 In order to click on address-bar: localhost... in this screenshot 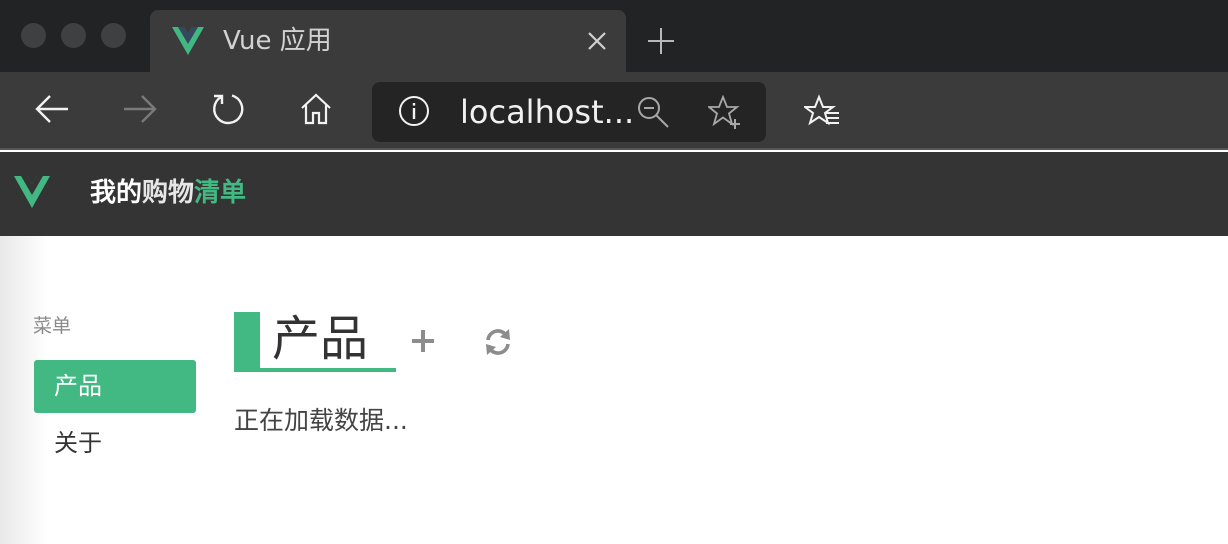, I will do `click(569, 112)`.